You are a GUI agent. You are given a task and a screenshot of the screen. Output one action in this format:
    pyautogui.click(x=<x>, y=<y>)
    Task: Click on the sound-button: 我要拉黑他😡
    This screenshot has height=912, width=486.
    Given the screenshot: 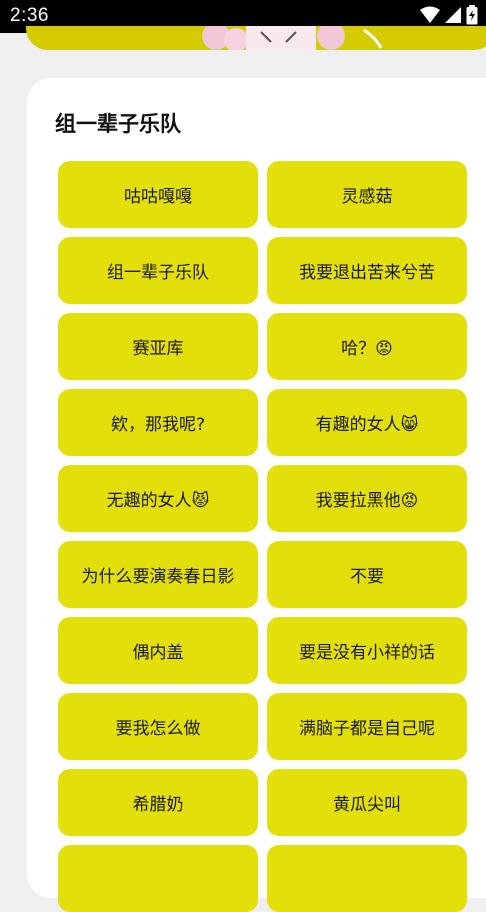 What is the action you would take?
    pyautogui.click(x=367, y=498)
    